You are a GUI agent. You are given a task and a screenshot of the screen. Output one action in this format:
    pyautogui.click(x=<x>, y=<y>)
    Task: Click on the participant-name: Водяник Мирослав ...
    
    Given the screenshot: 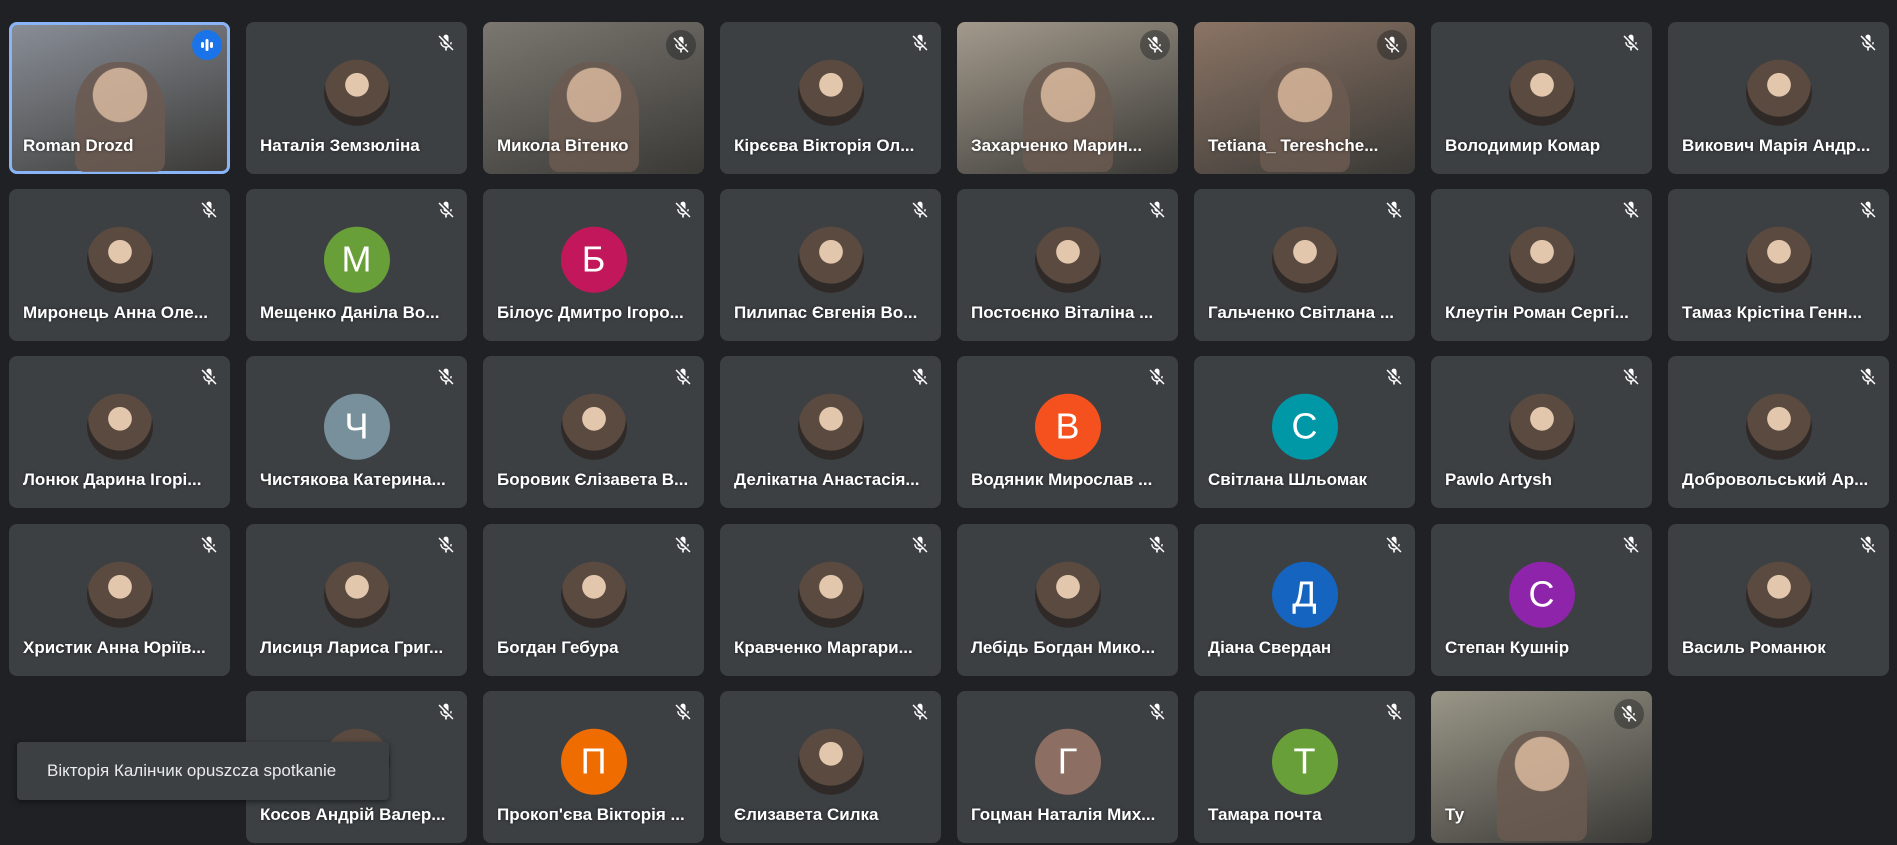 What is the action you would take?
    pyautogui.click(x=1062, y=479)
    